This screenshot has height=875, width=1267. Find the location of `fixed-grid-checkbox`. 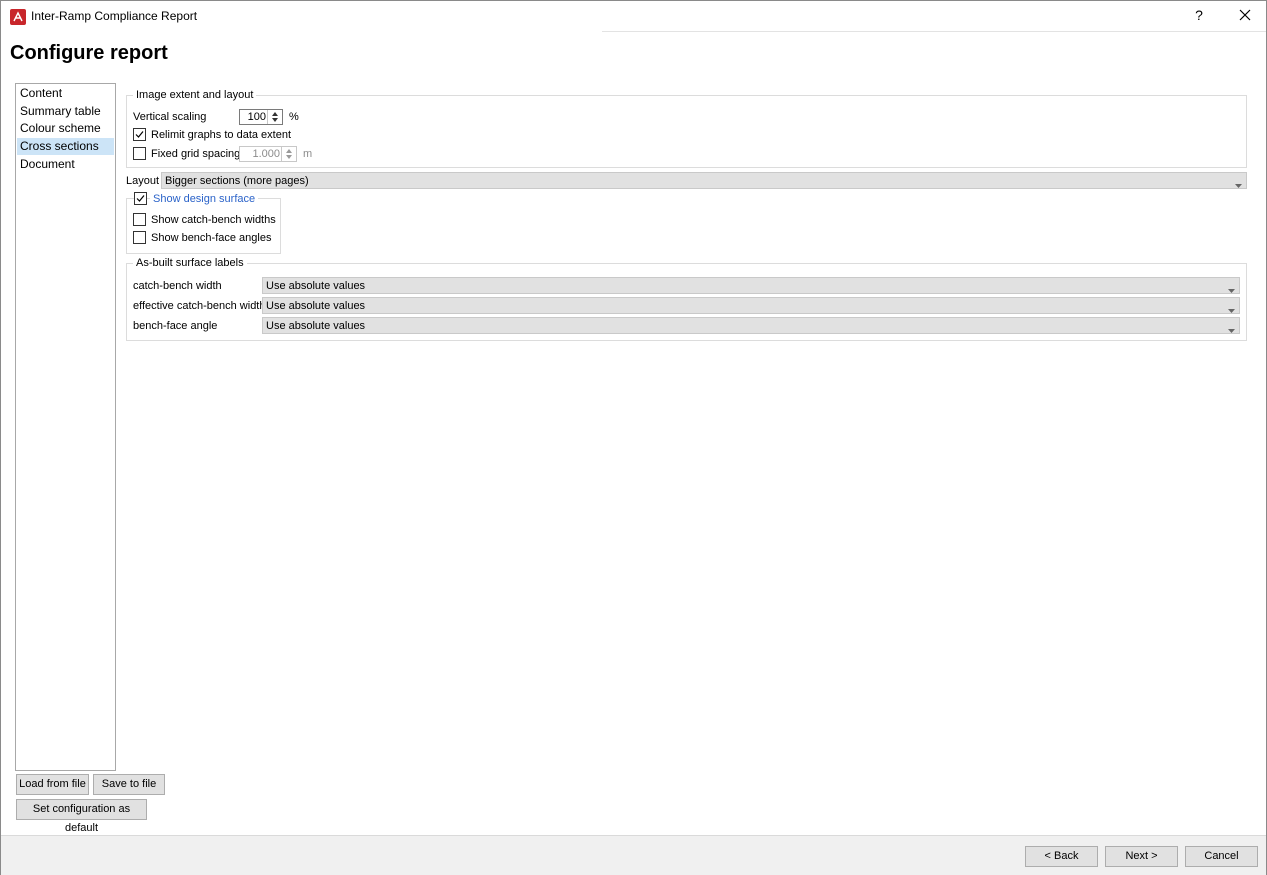

fixed-grid-checkbox is located at coordinates (139, 153).